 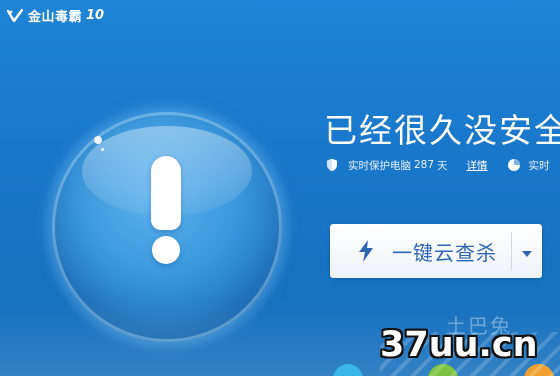 I want to click on protection-info-row: 实时保护电脑 287 天 详情 实时, so click(x=443, y=165).